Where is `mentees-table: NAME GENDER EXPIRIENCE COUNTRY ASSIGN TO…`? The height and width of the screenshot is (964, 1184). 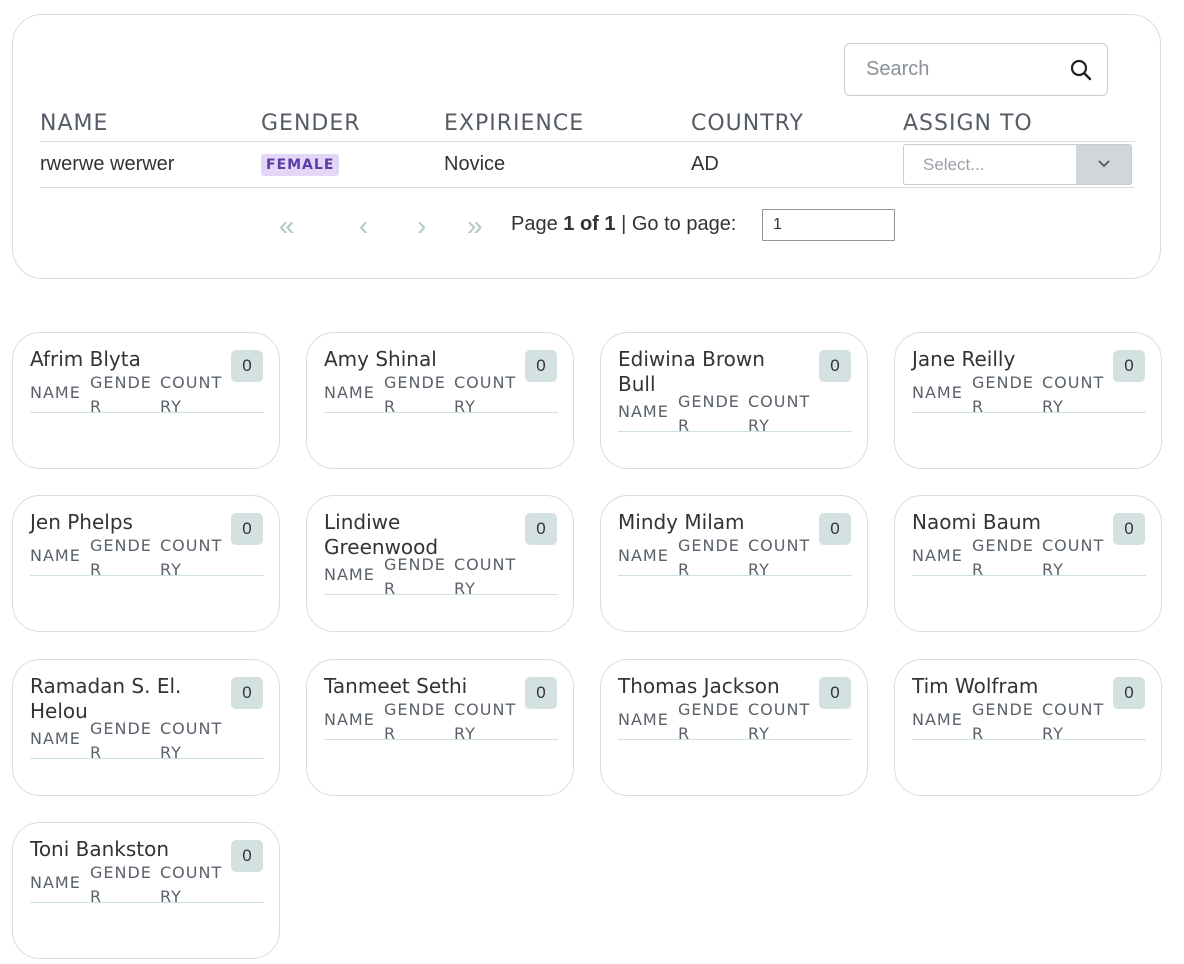
mentees-table: NAME GENDER EXPIRIENCE COUNTRY ASSIGN TO… is located at coordinates (587, 147).